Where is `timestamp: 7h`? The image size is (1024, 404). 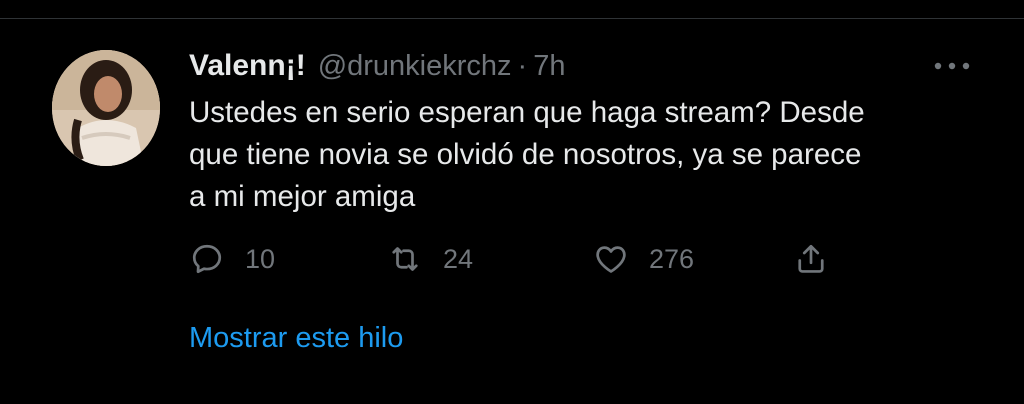 timestamp: 7h is located at coordinates (549, 66).